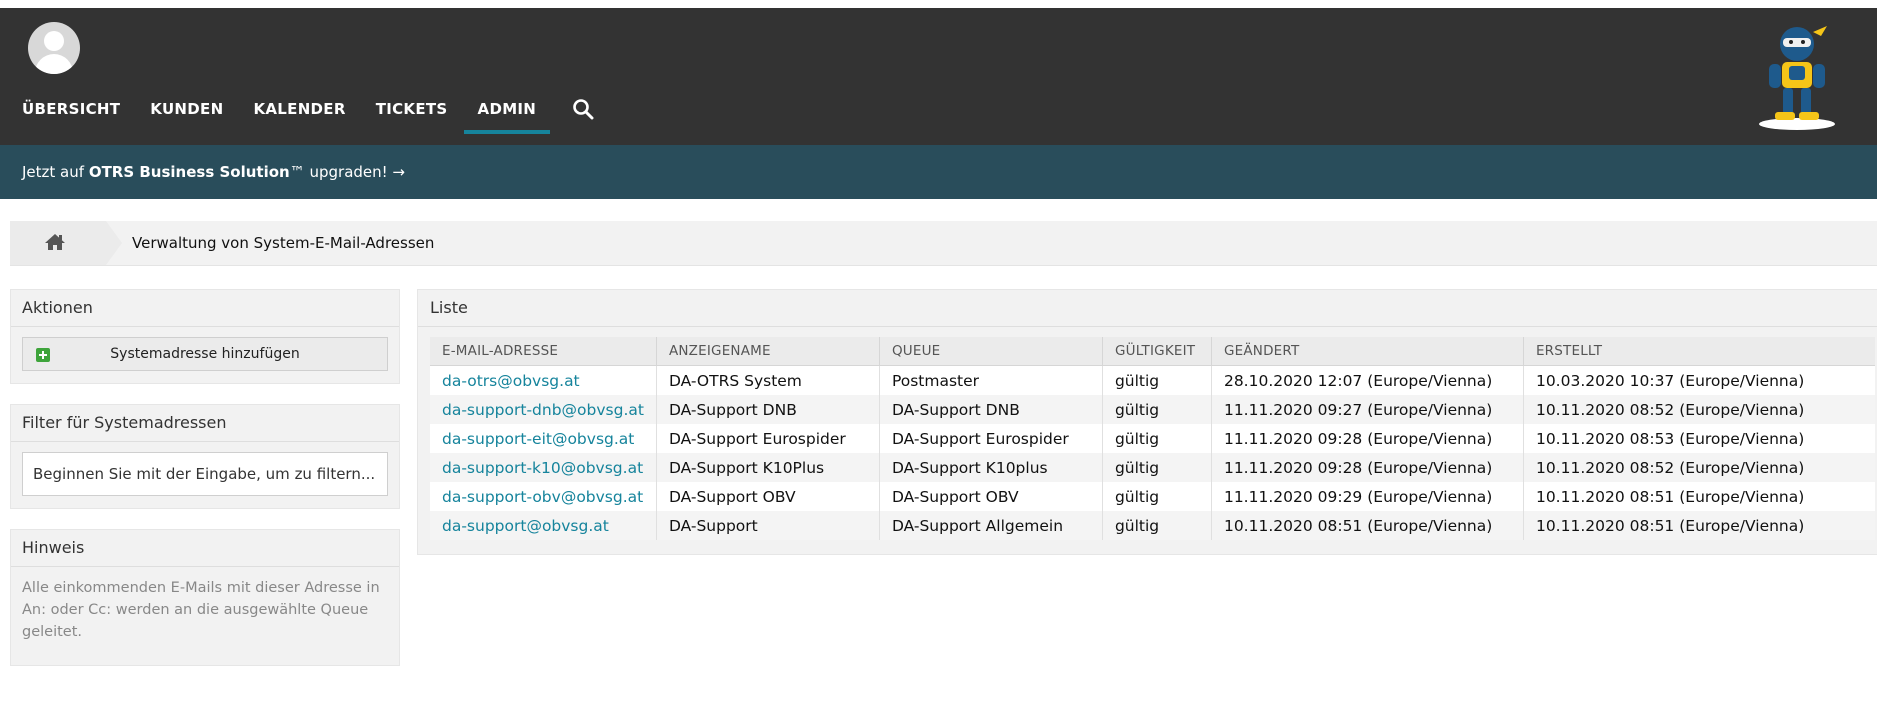 This screenshot has width=1877, height=716. What do you see at coordinates (543, 351) in the screenshot?
I see `column-header: E-MAIL-ADRESSE` at bounding box center [543, 351].